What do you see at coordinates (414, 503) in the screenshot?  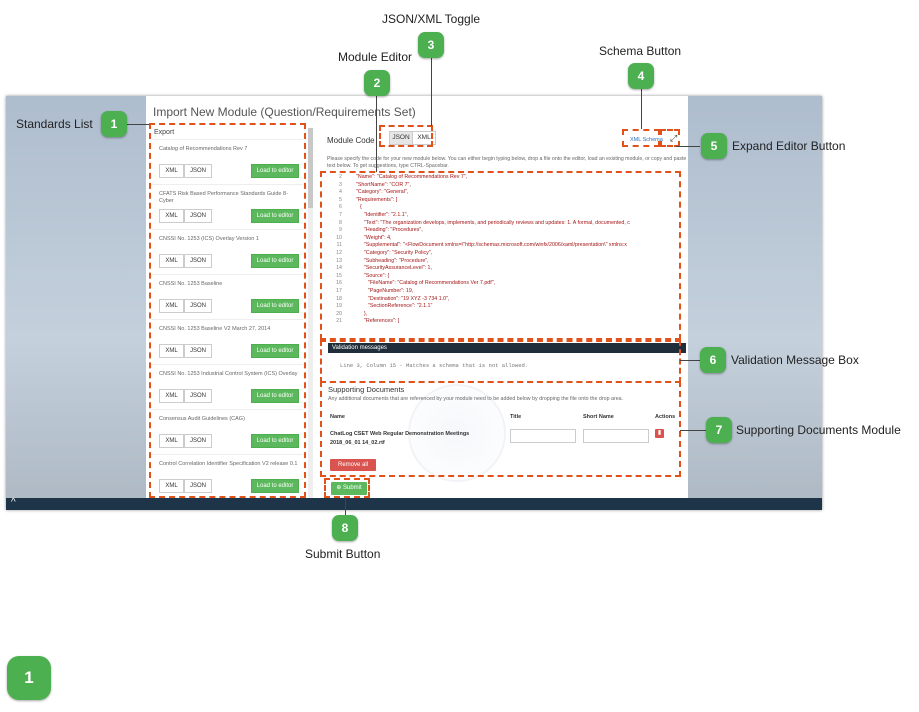 I see `bottom-bar: ^` at bounding box center [414, 503].